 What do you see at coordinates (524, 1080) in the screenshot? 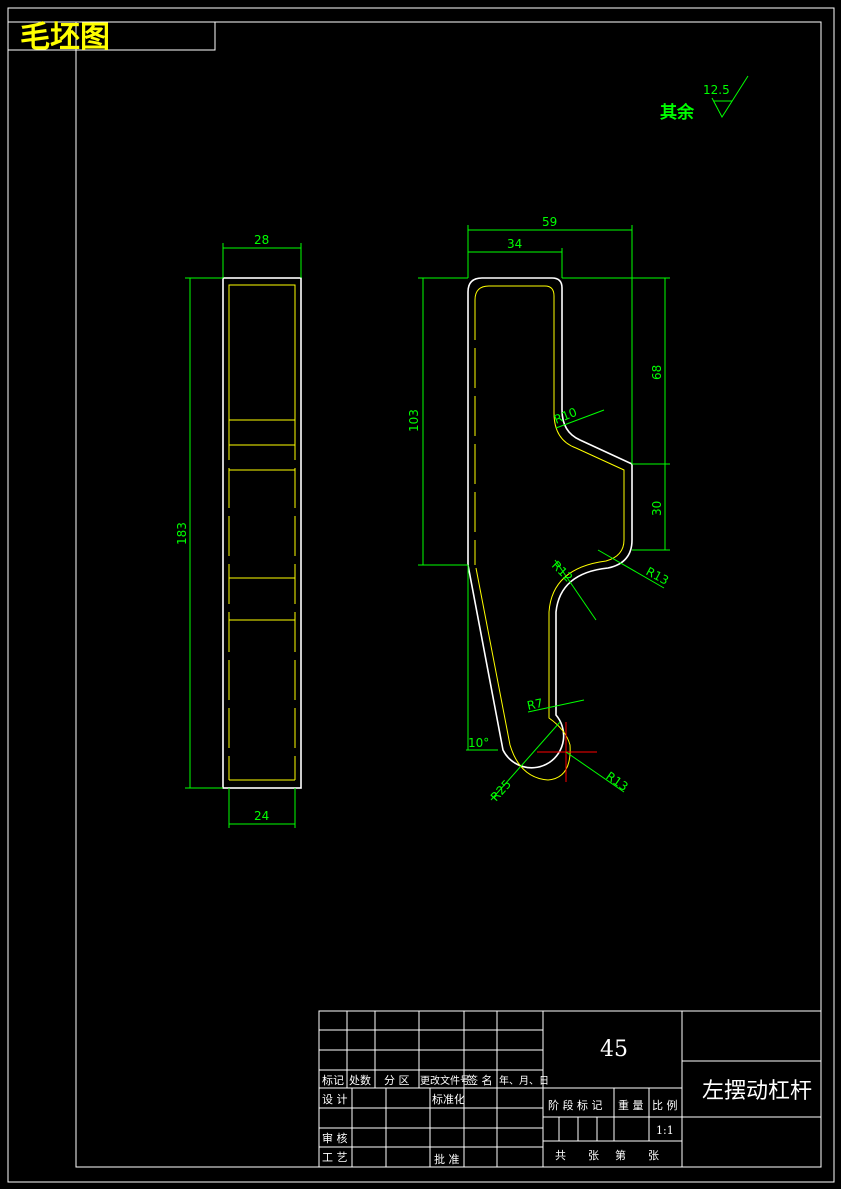
I see `rev-header: 年、月、日` at bounding box center [524, 1080].